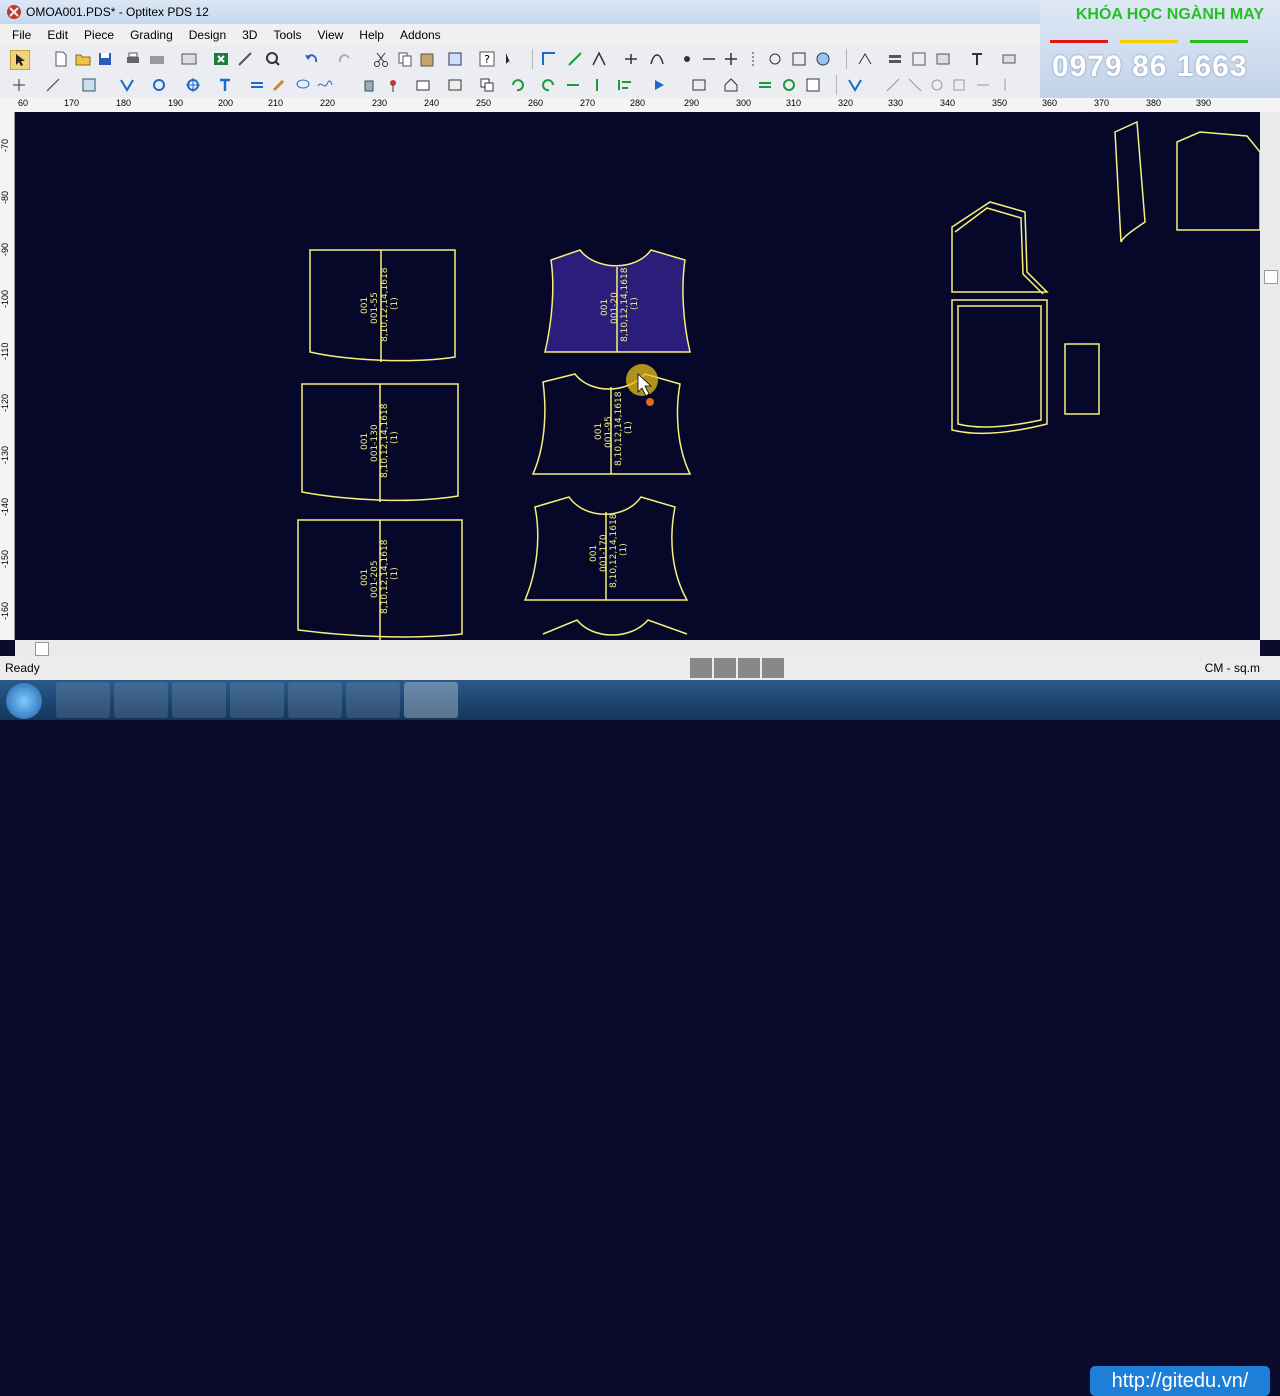 The width and height of the screenshot is (1280, 1396). What do you see at coordinates (315, 700) in the screenshot?
I see `app-blue-icon` at bounding box center [315, 700].